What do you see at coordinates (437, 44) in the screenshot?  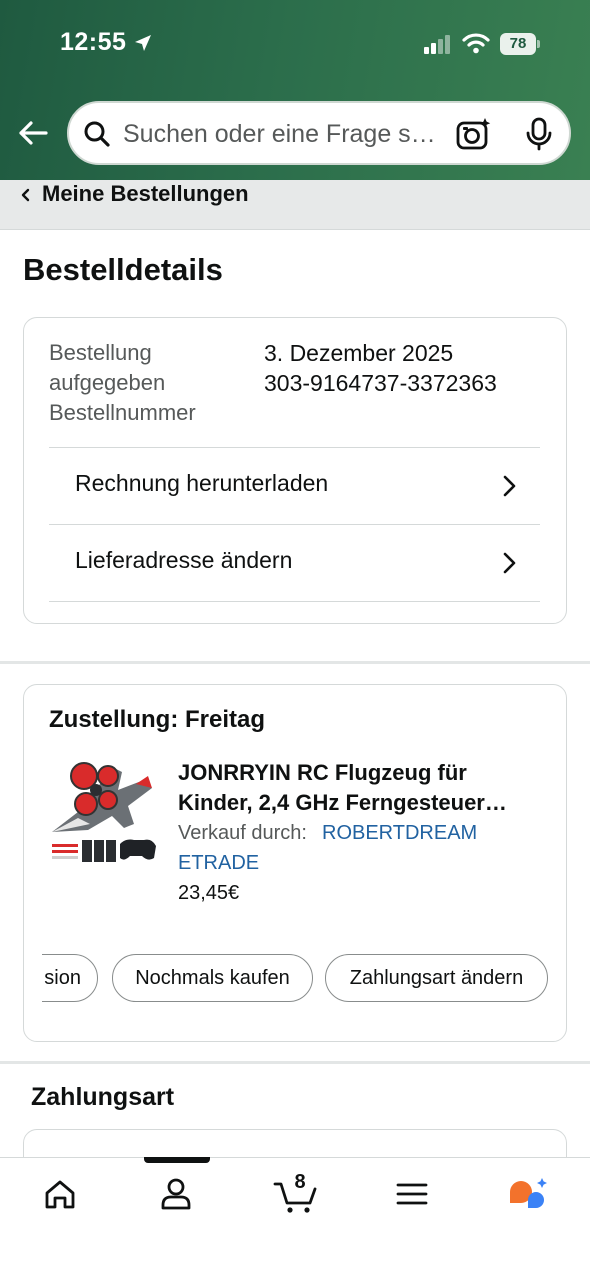 I see `cellular-signal-icon` at bounding box center [437, 44].